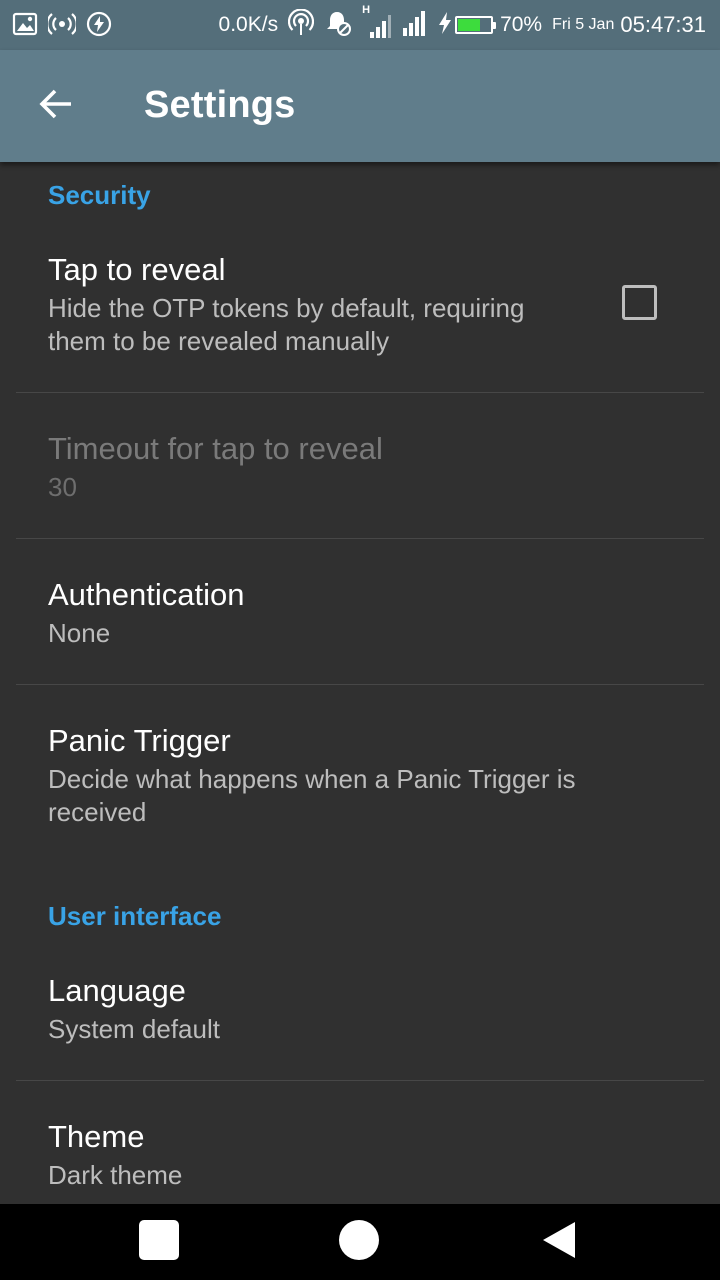 Image resolution: width=720 pixels, height=1280 pixels. I want to click on tap-to-reveal-checkbox, so click(639, 302).